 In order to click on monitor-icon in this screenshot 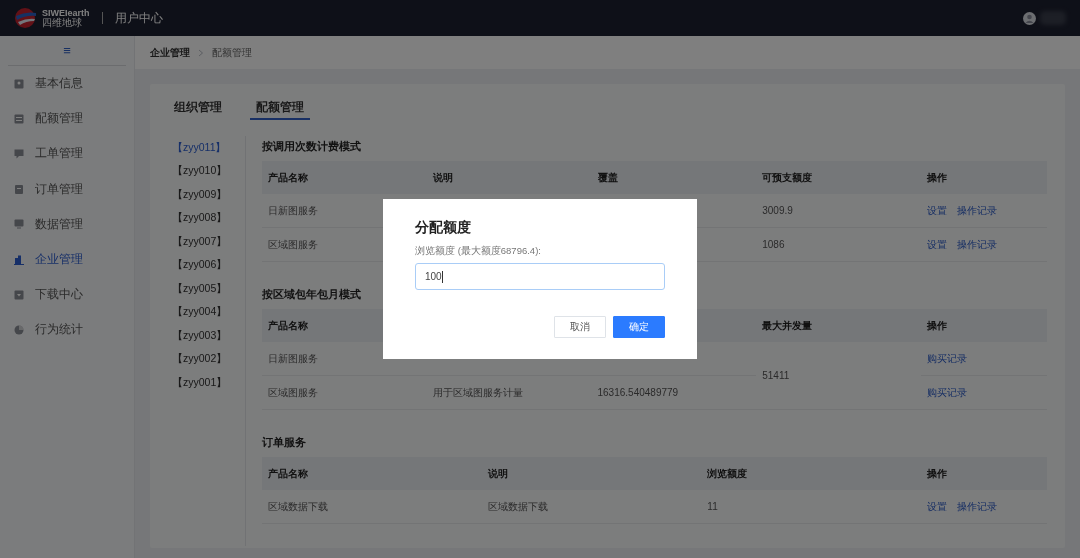, I will do `click(19, 224)`.